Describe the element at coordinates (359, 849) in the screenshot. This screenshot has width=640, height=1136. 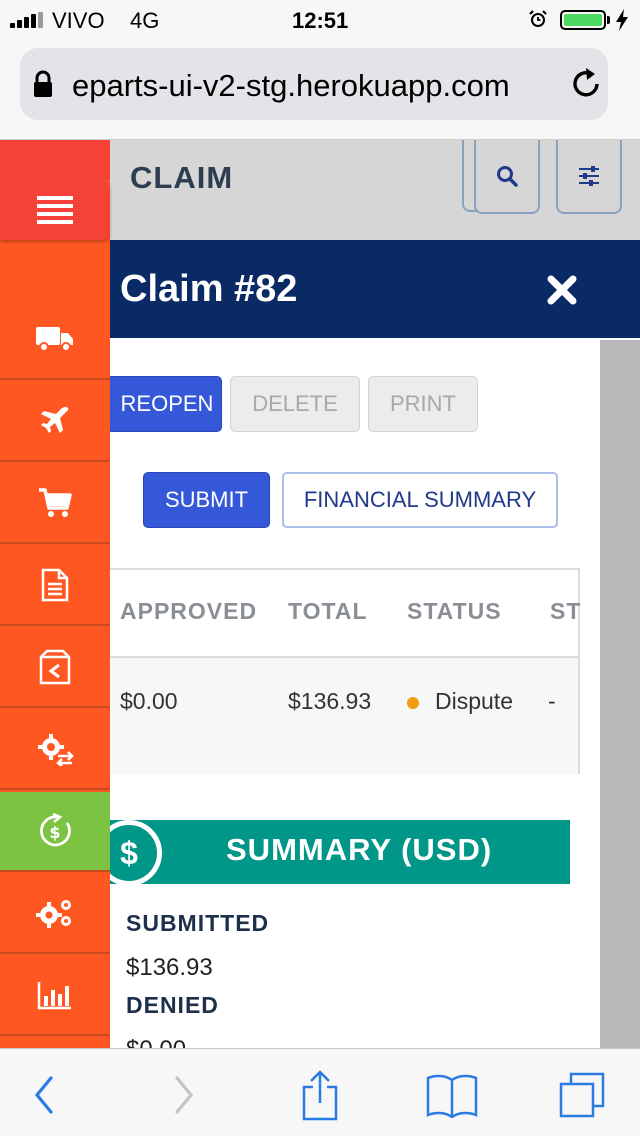
I see `summary-title: SUMMARY (USD)` at that location.